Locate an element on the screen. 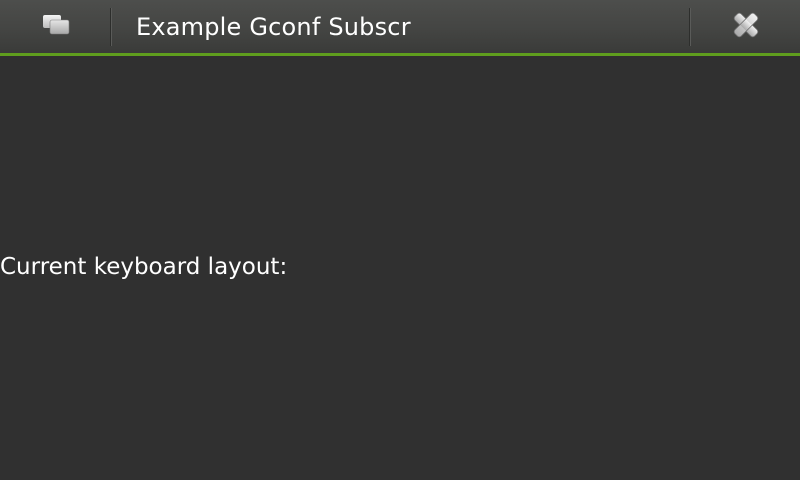  task-switcher-icon is located at coordinates (56, 25).